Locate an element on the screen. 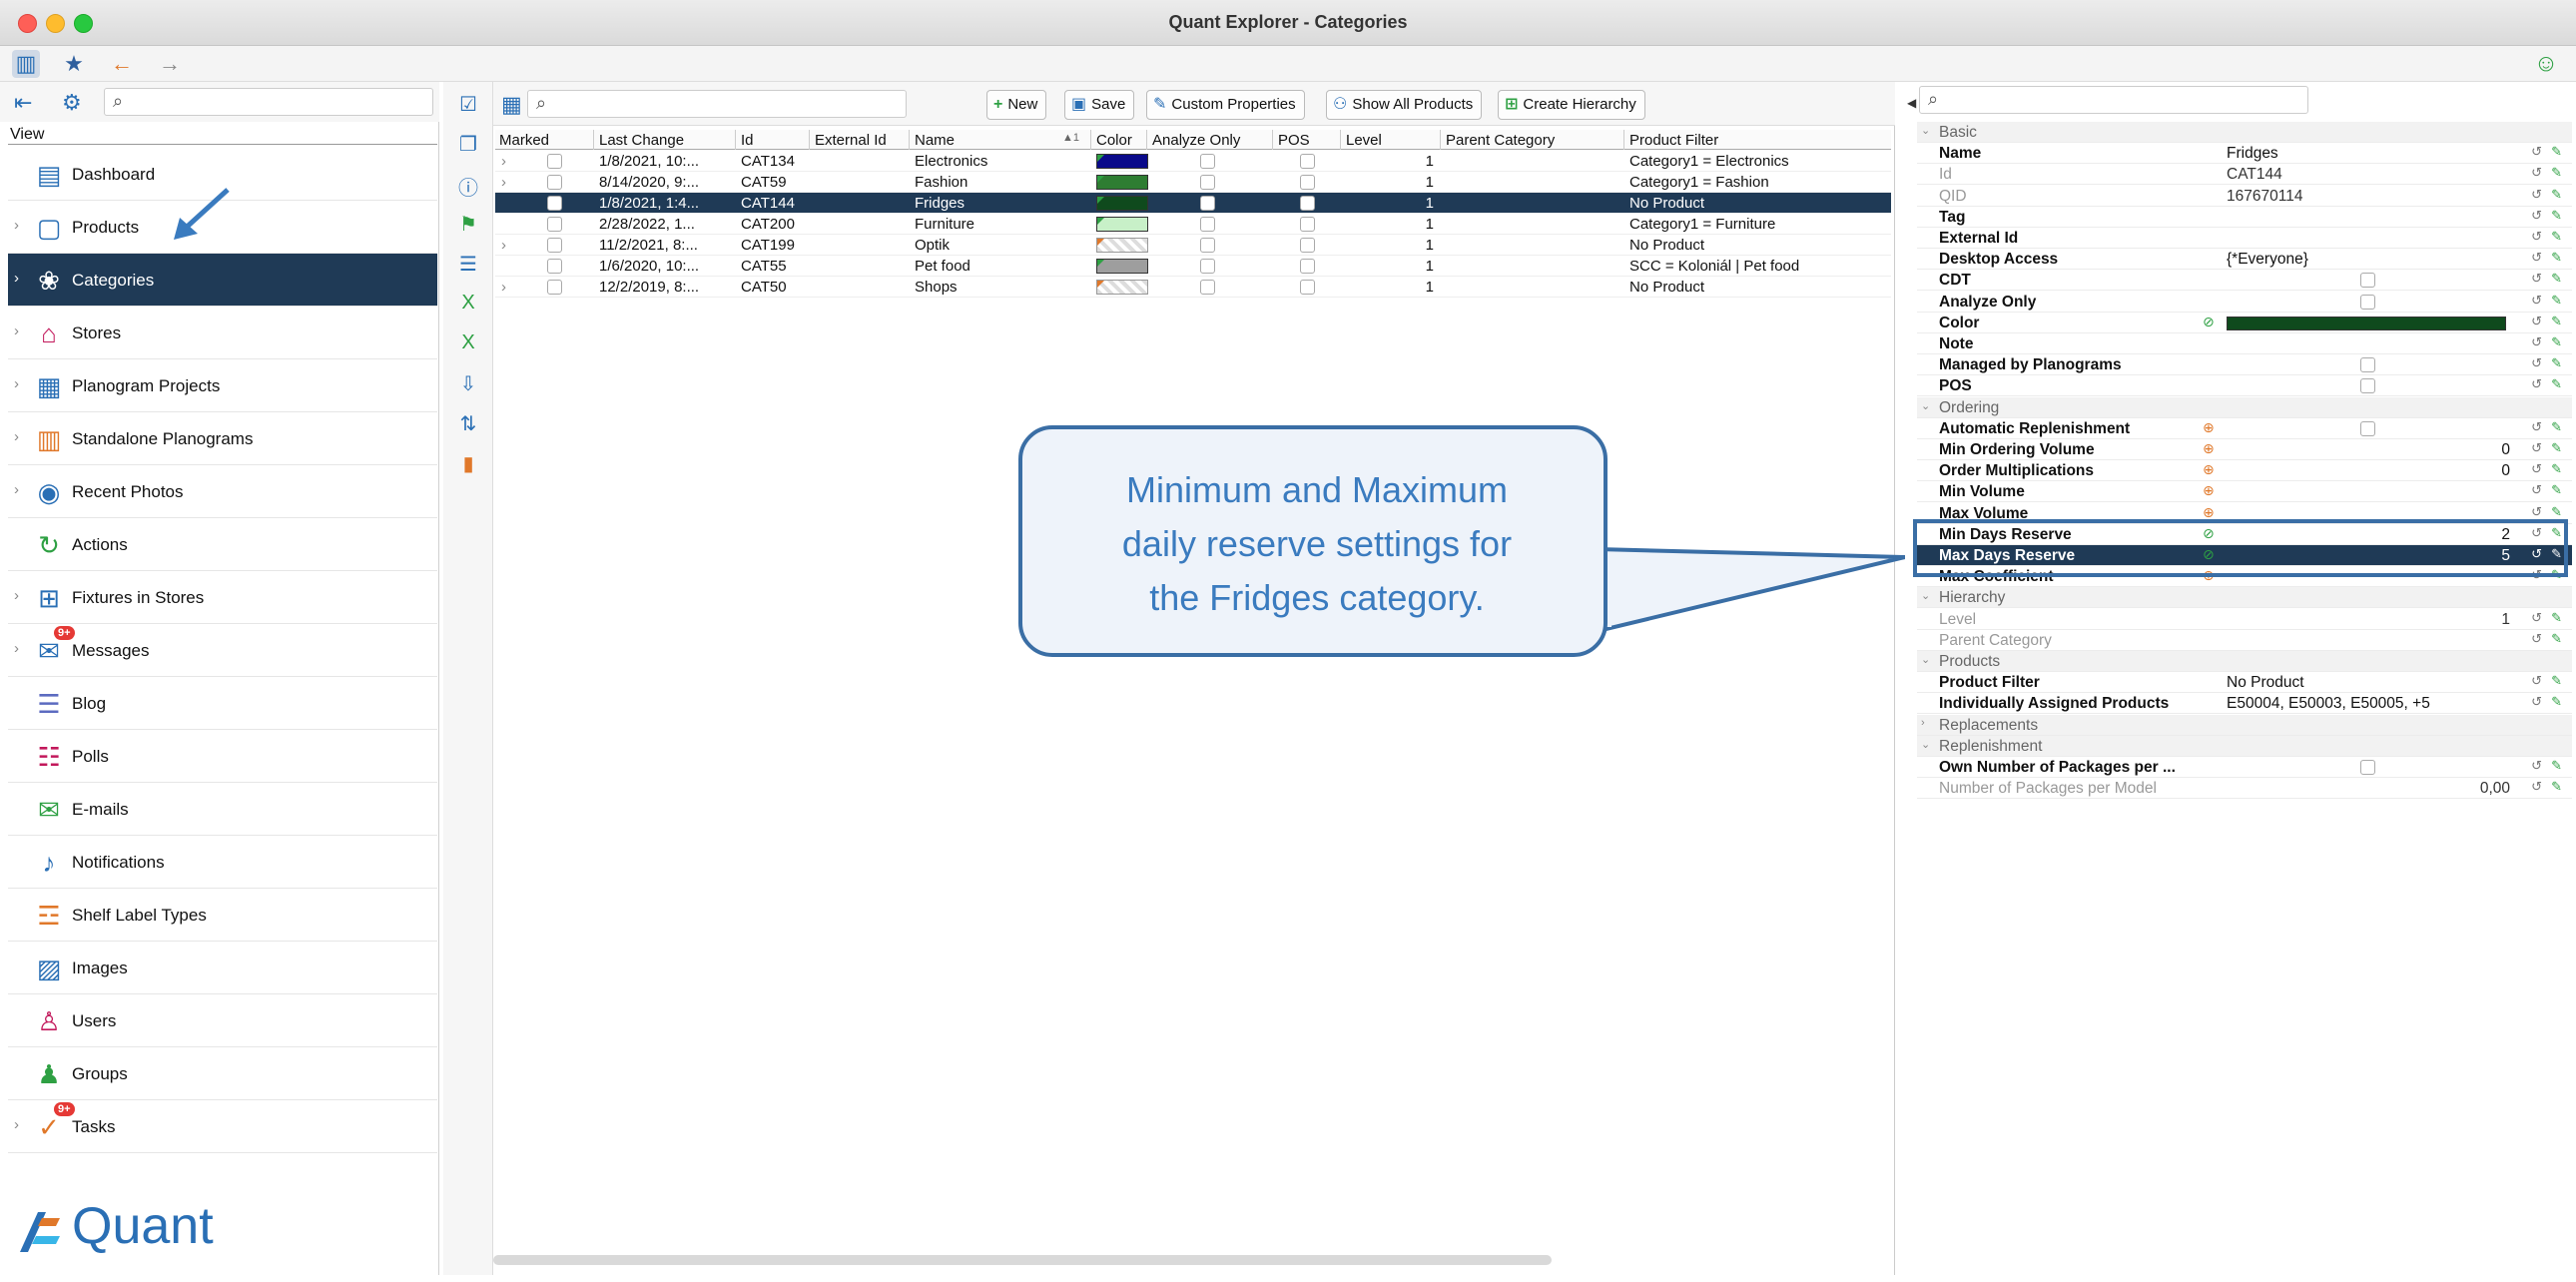 The height and width of the screenshot is (1282, 2576). column-header-color: Color is located at coordinates (1114, 140).